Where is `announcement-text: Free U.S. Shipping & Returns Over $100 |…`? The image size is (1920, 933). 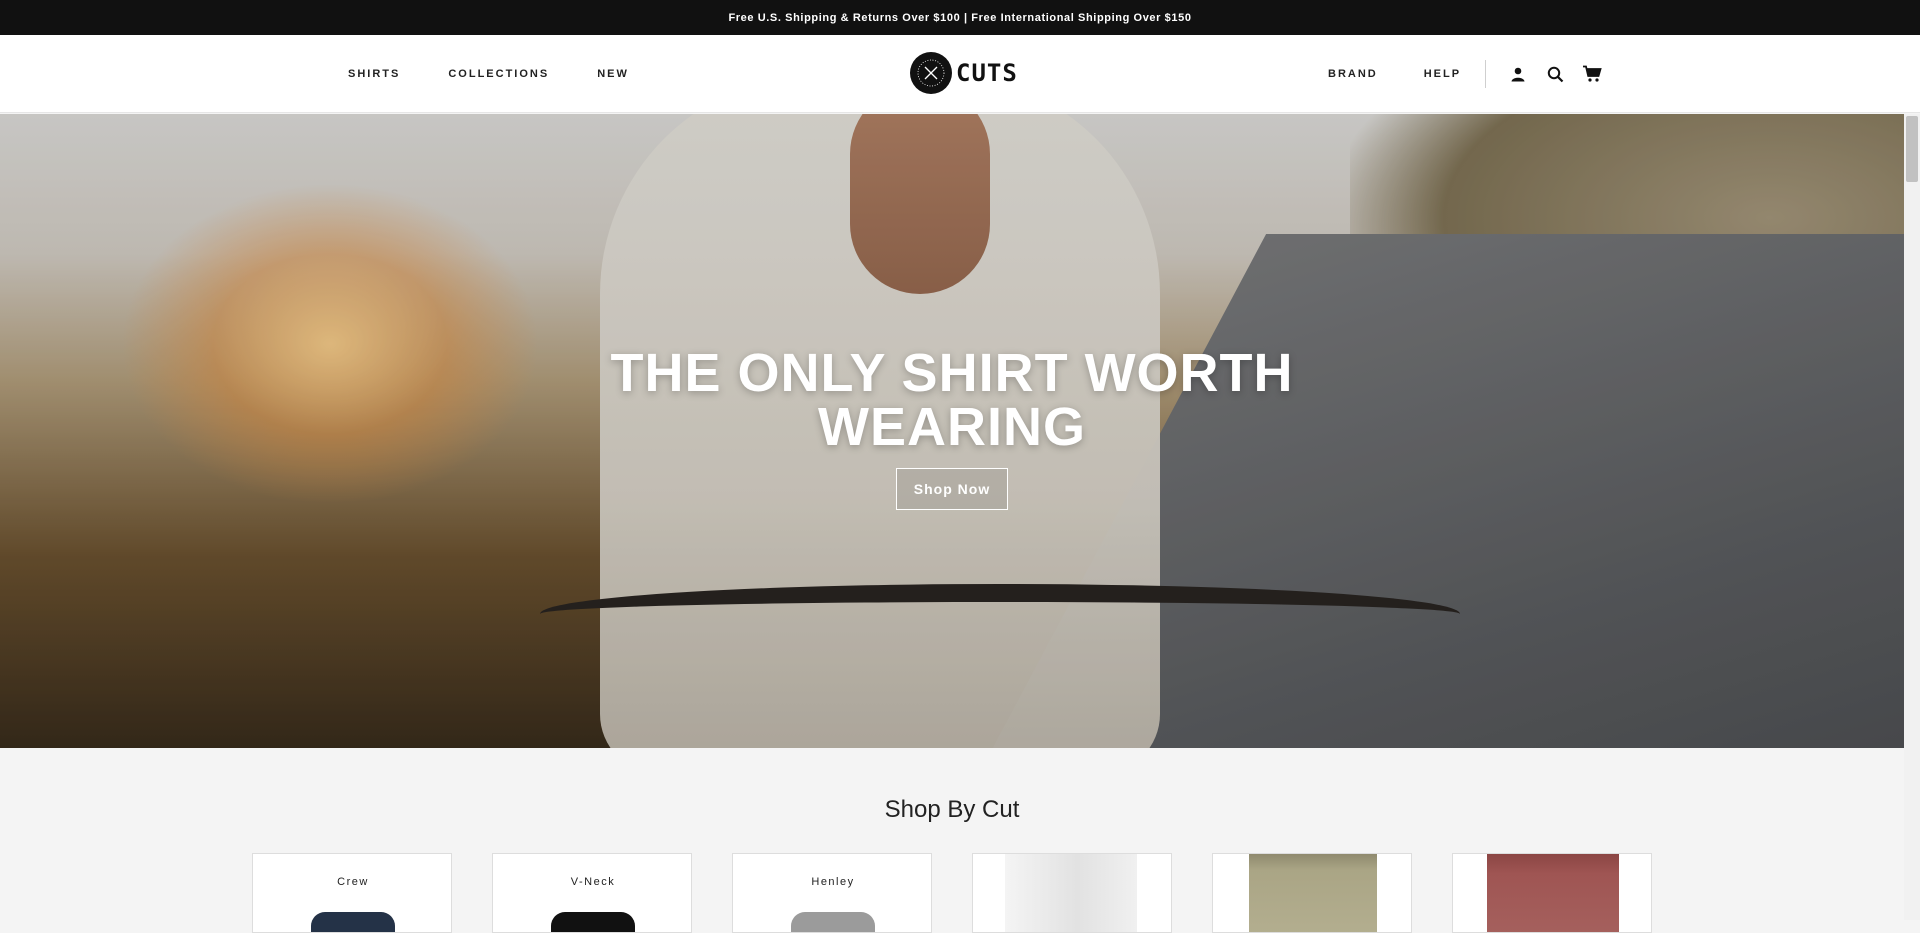 announcement-text: Free U.S. Shipping & Returns Over $100 |… is located at coordinates (960, 17).